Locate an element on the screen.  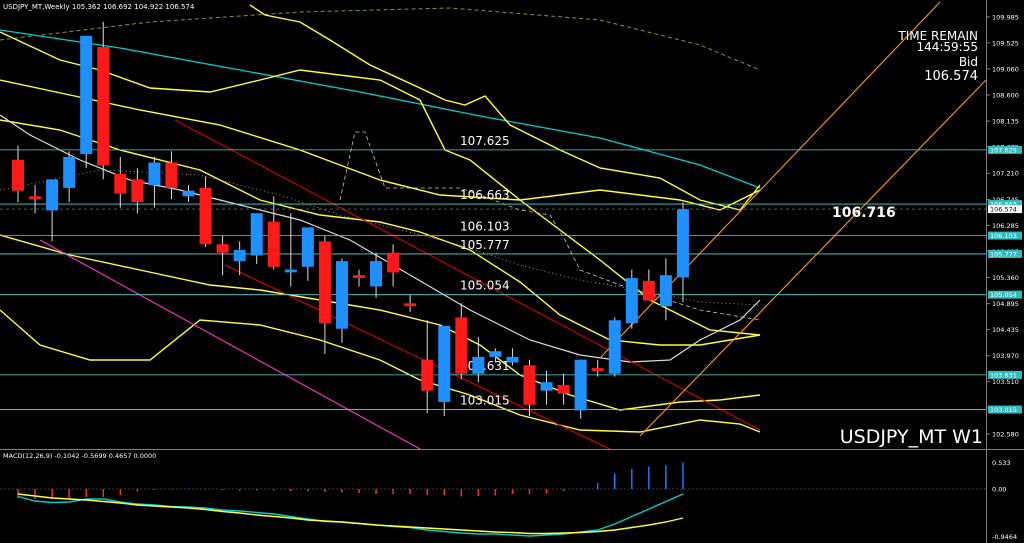
level-tag-label: 105.777 is located at coordinates (1003, 254).